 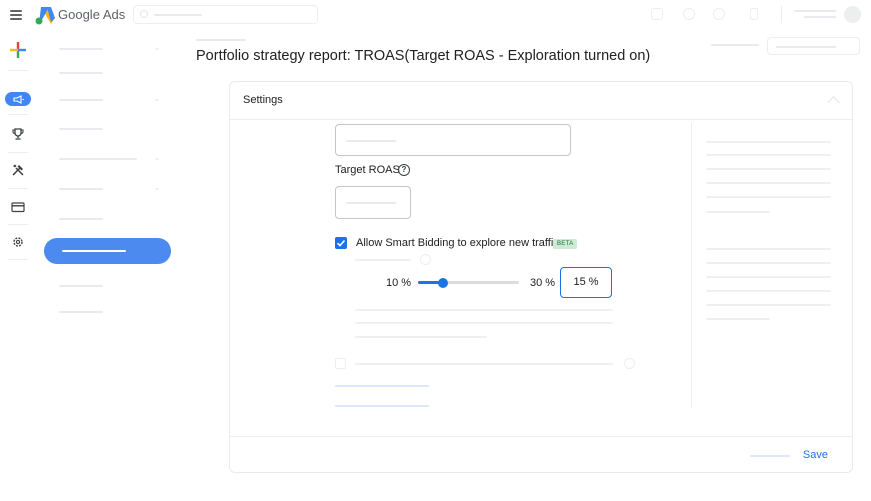 What do you see at coordinates (144, 14) in the screenshot?
I see `search-icon` at bounding box center [144, 14].